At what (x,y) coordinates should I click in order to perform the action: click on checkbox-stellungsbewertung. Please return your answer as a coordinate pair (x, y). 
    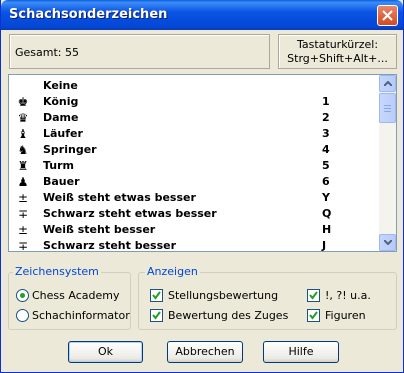
    Looking at the image, I should click on (156, 295).